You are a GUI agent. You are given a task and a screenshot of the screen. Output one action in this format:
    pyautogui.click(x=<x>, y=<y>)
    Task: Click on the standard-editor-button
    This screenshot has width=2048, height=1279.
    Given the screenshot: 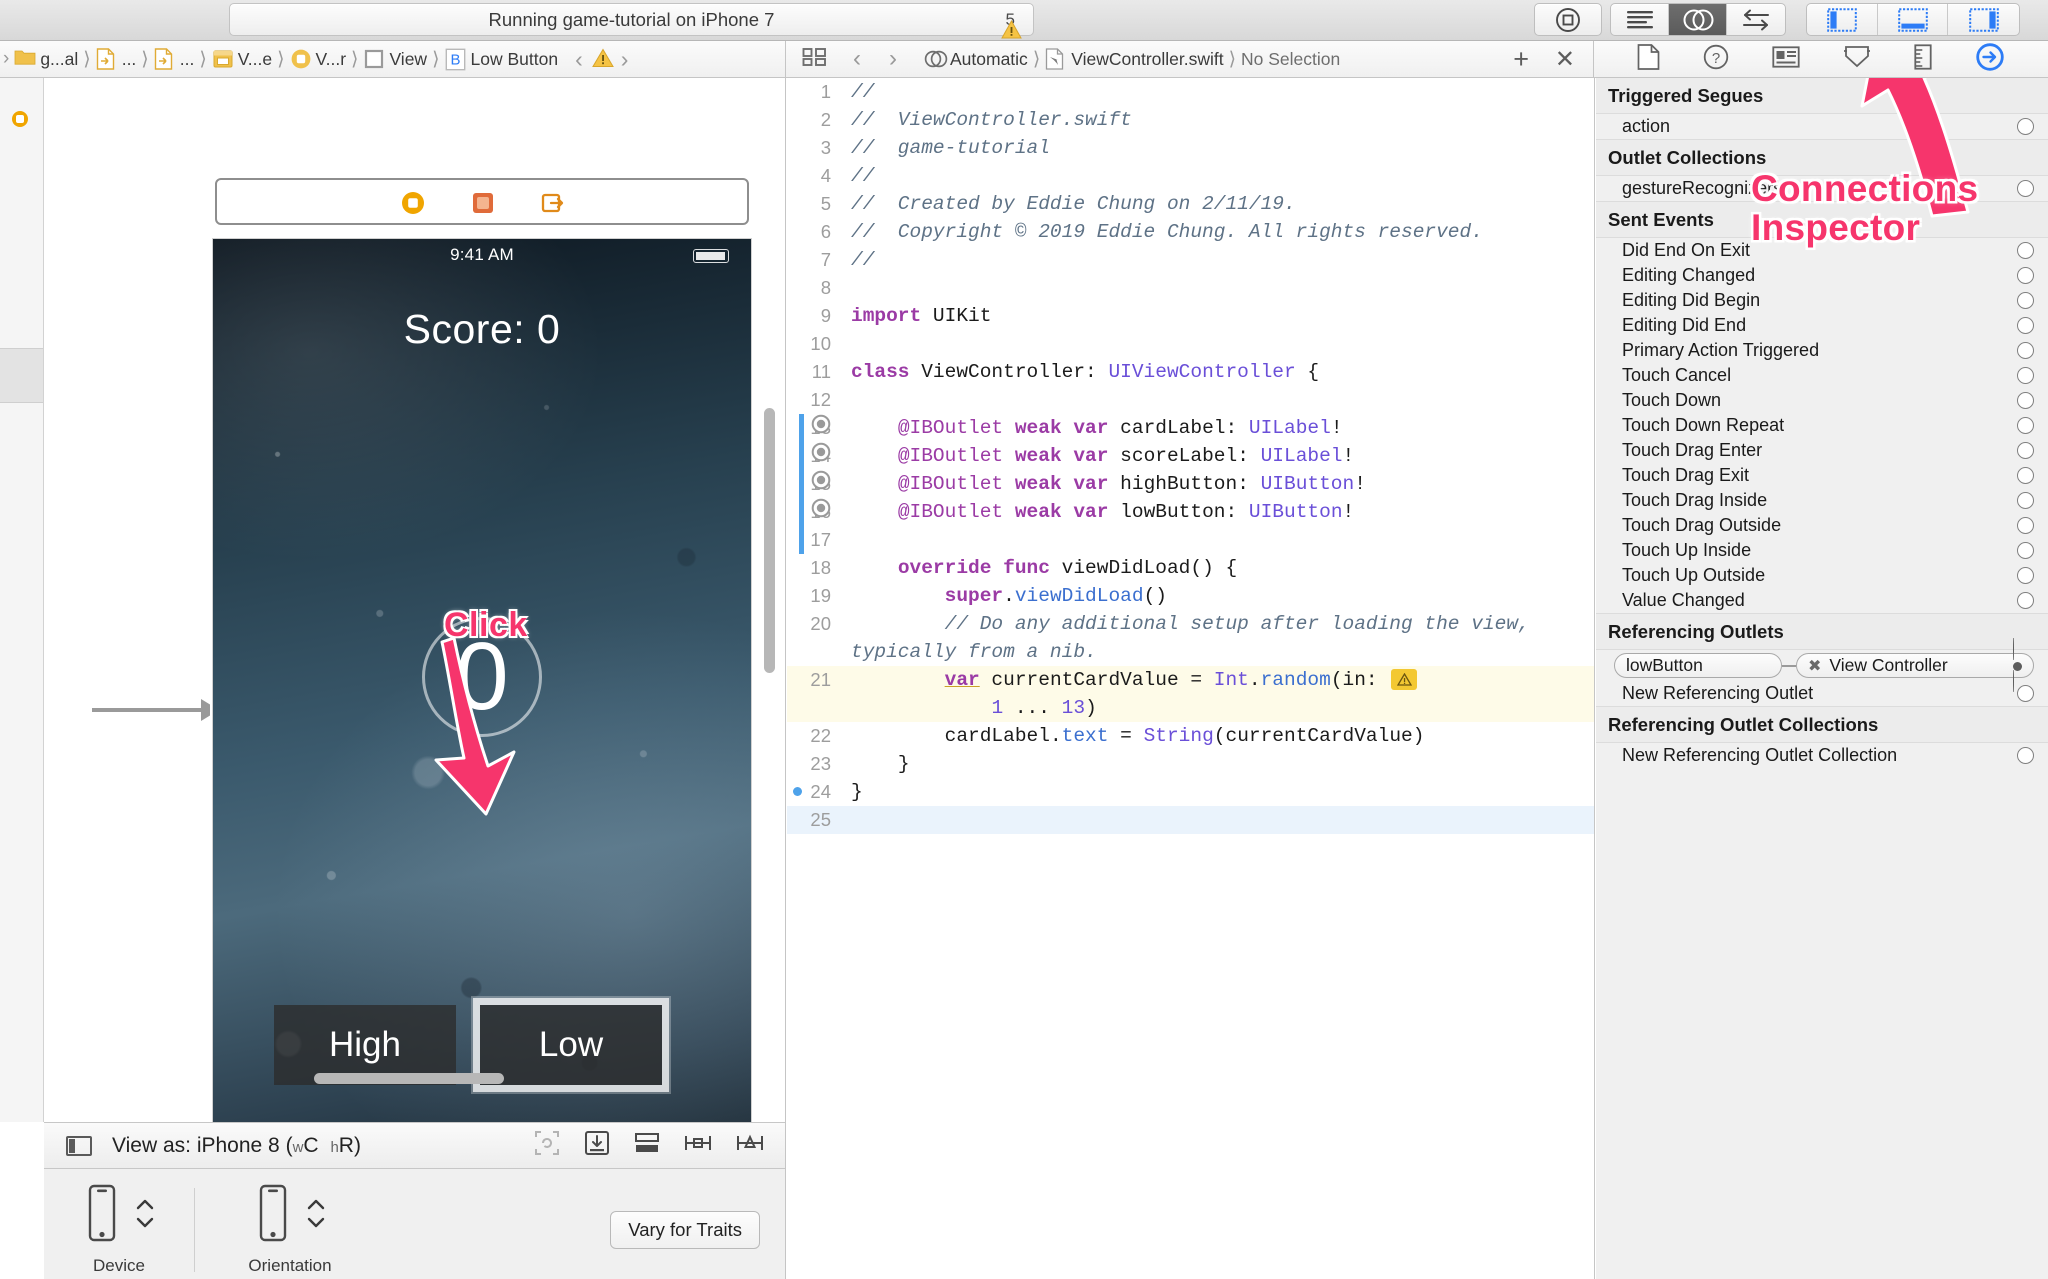 What is the action you would take?
    pyautogui.click(x=1640, y=19)
    